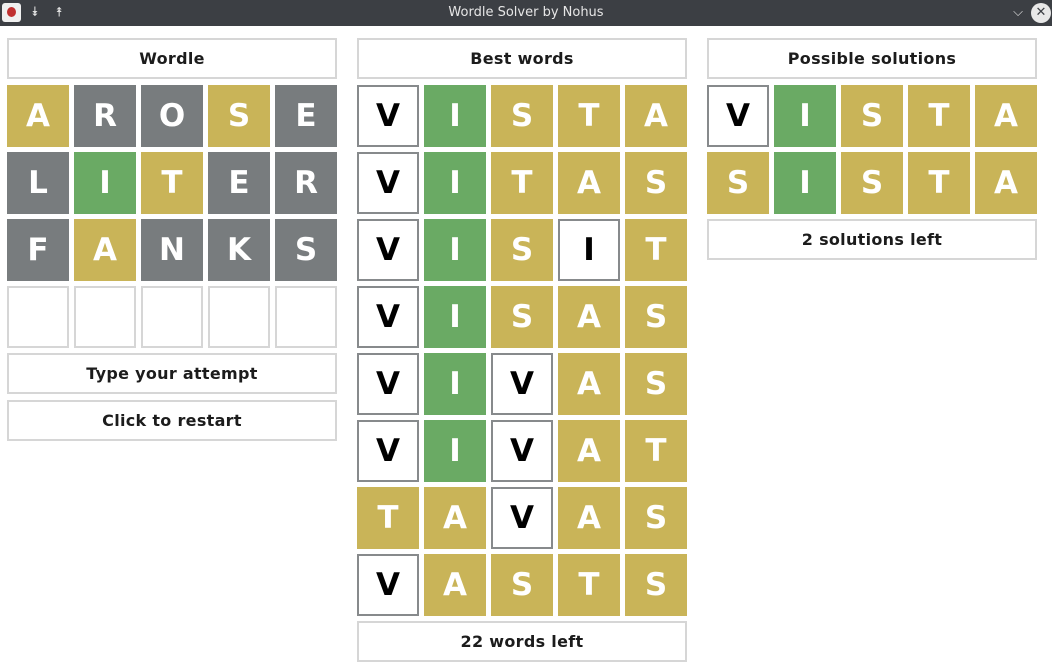 The image size is (1052, 671). What do you see at coordinates (872, 58) in the screenshot?
I see `possible-solutions-header: Possible solutions` at bounding box center [872, 58].